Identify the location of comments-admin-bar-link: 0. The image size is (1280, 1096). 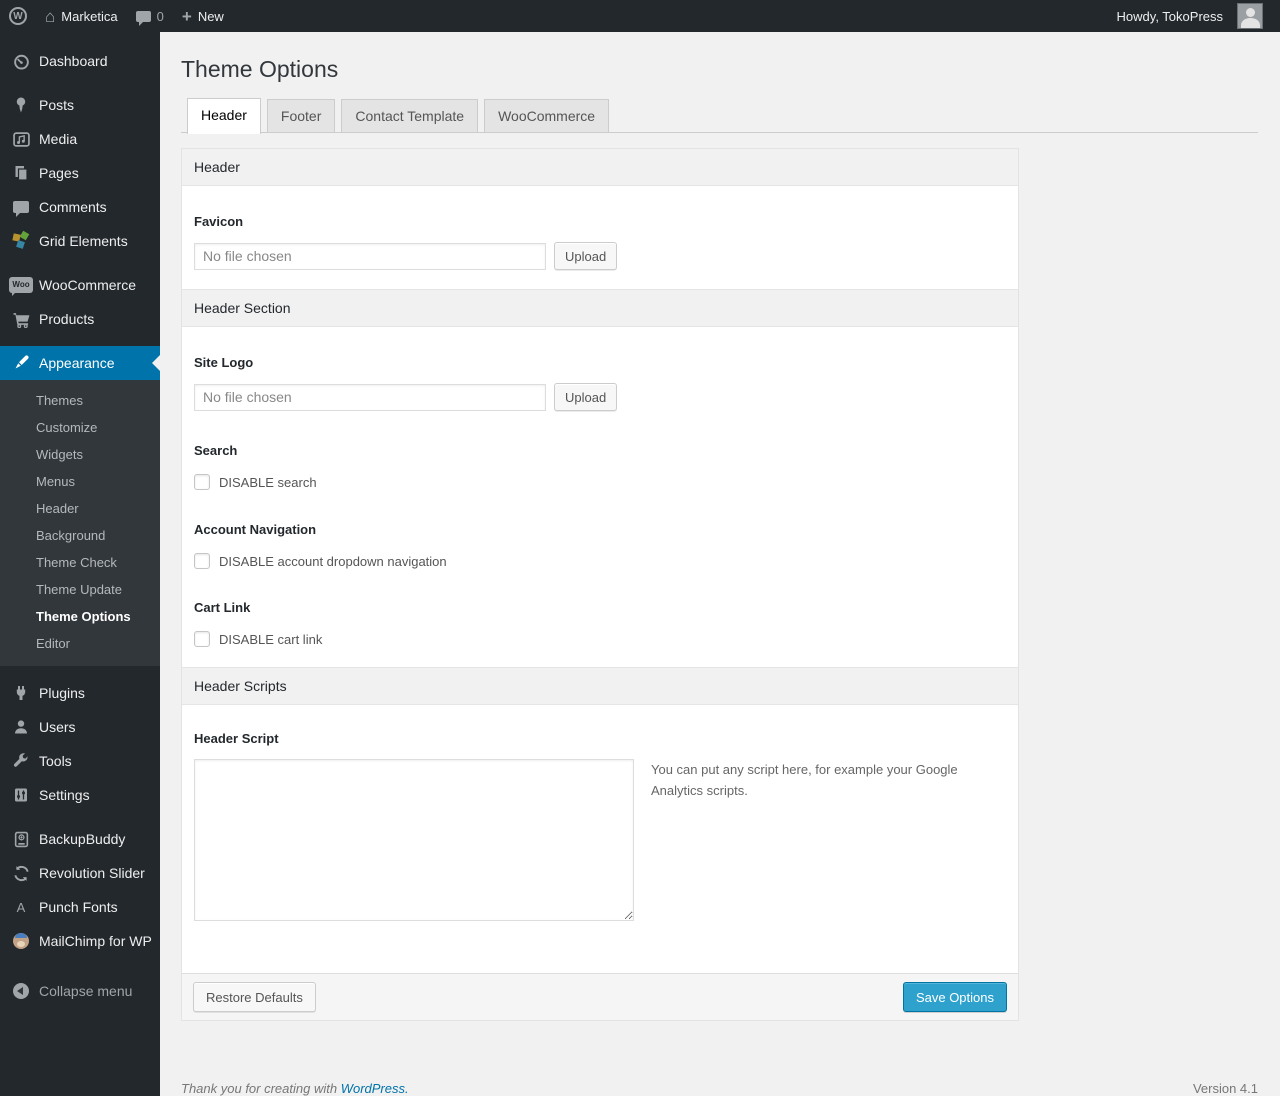
(150, 16).